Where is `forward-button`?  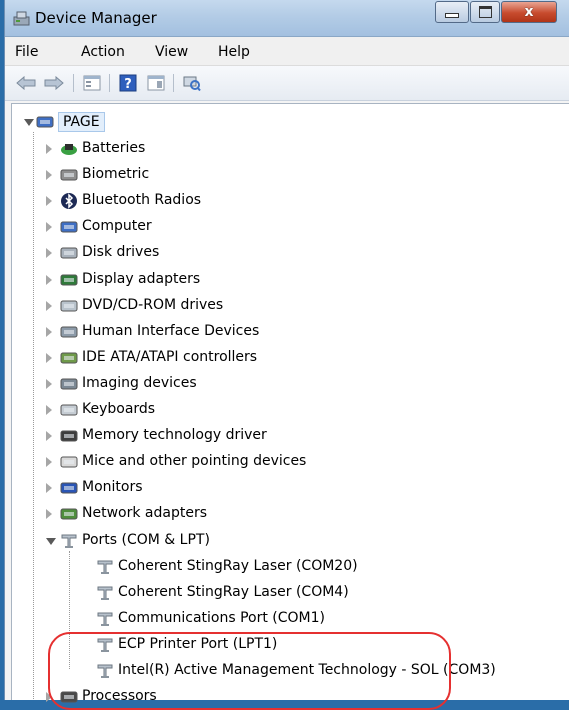 forward-button is located at coordinates (54, 83).